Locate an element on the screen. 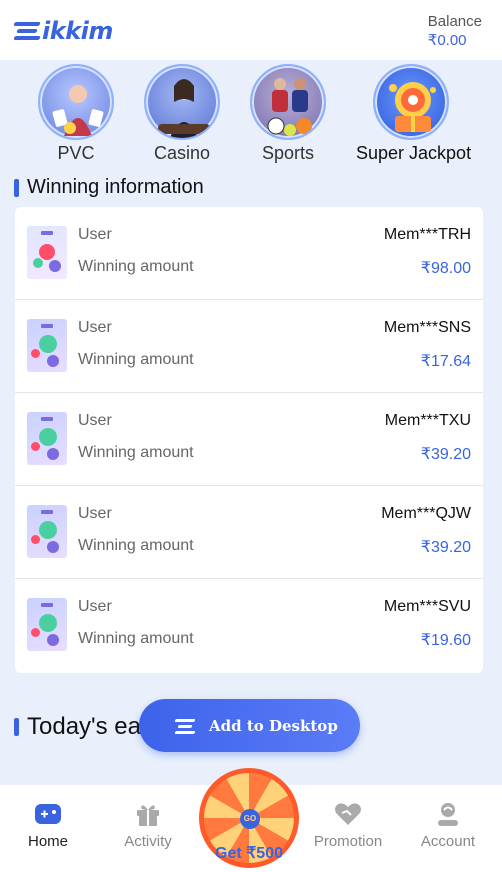 This screenshot has height=872, width=502. balance-label: Balance is located at coordinates (454, 21).